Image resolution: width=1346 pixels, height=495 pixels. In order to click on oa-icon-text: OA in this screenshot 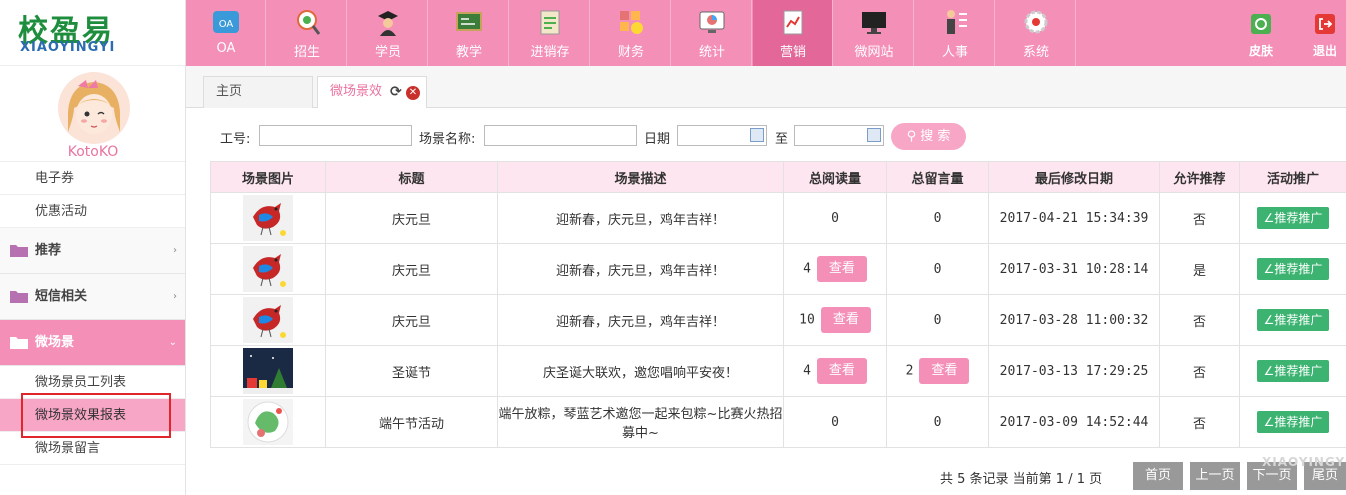, I will do `click(226, 24)`.